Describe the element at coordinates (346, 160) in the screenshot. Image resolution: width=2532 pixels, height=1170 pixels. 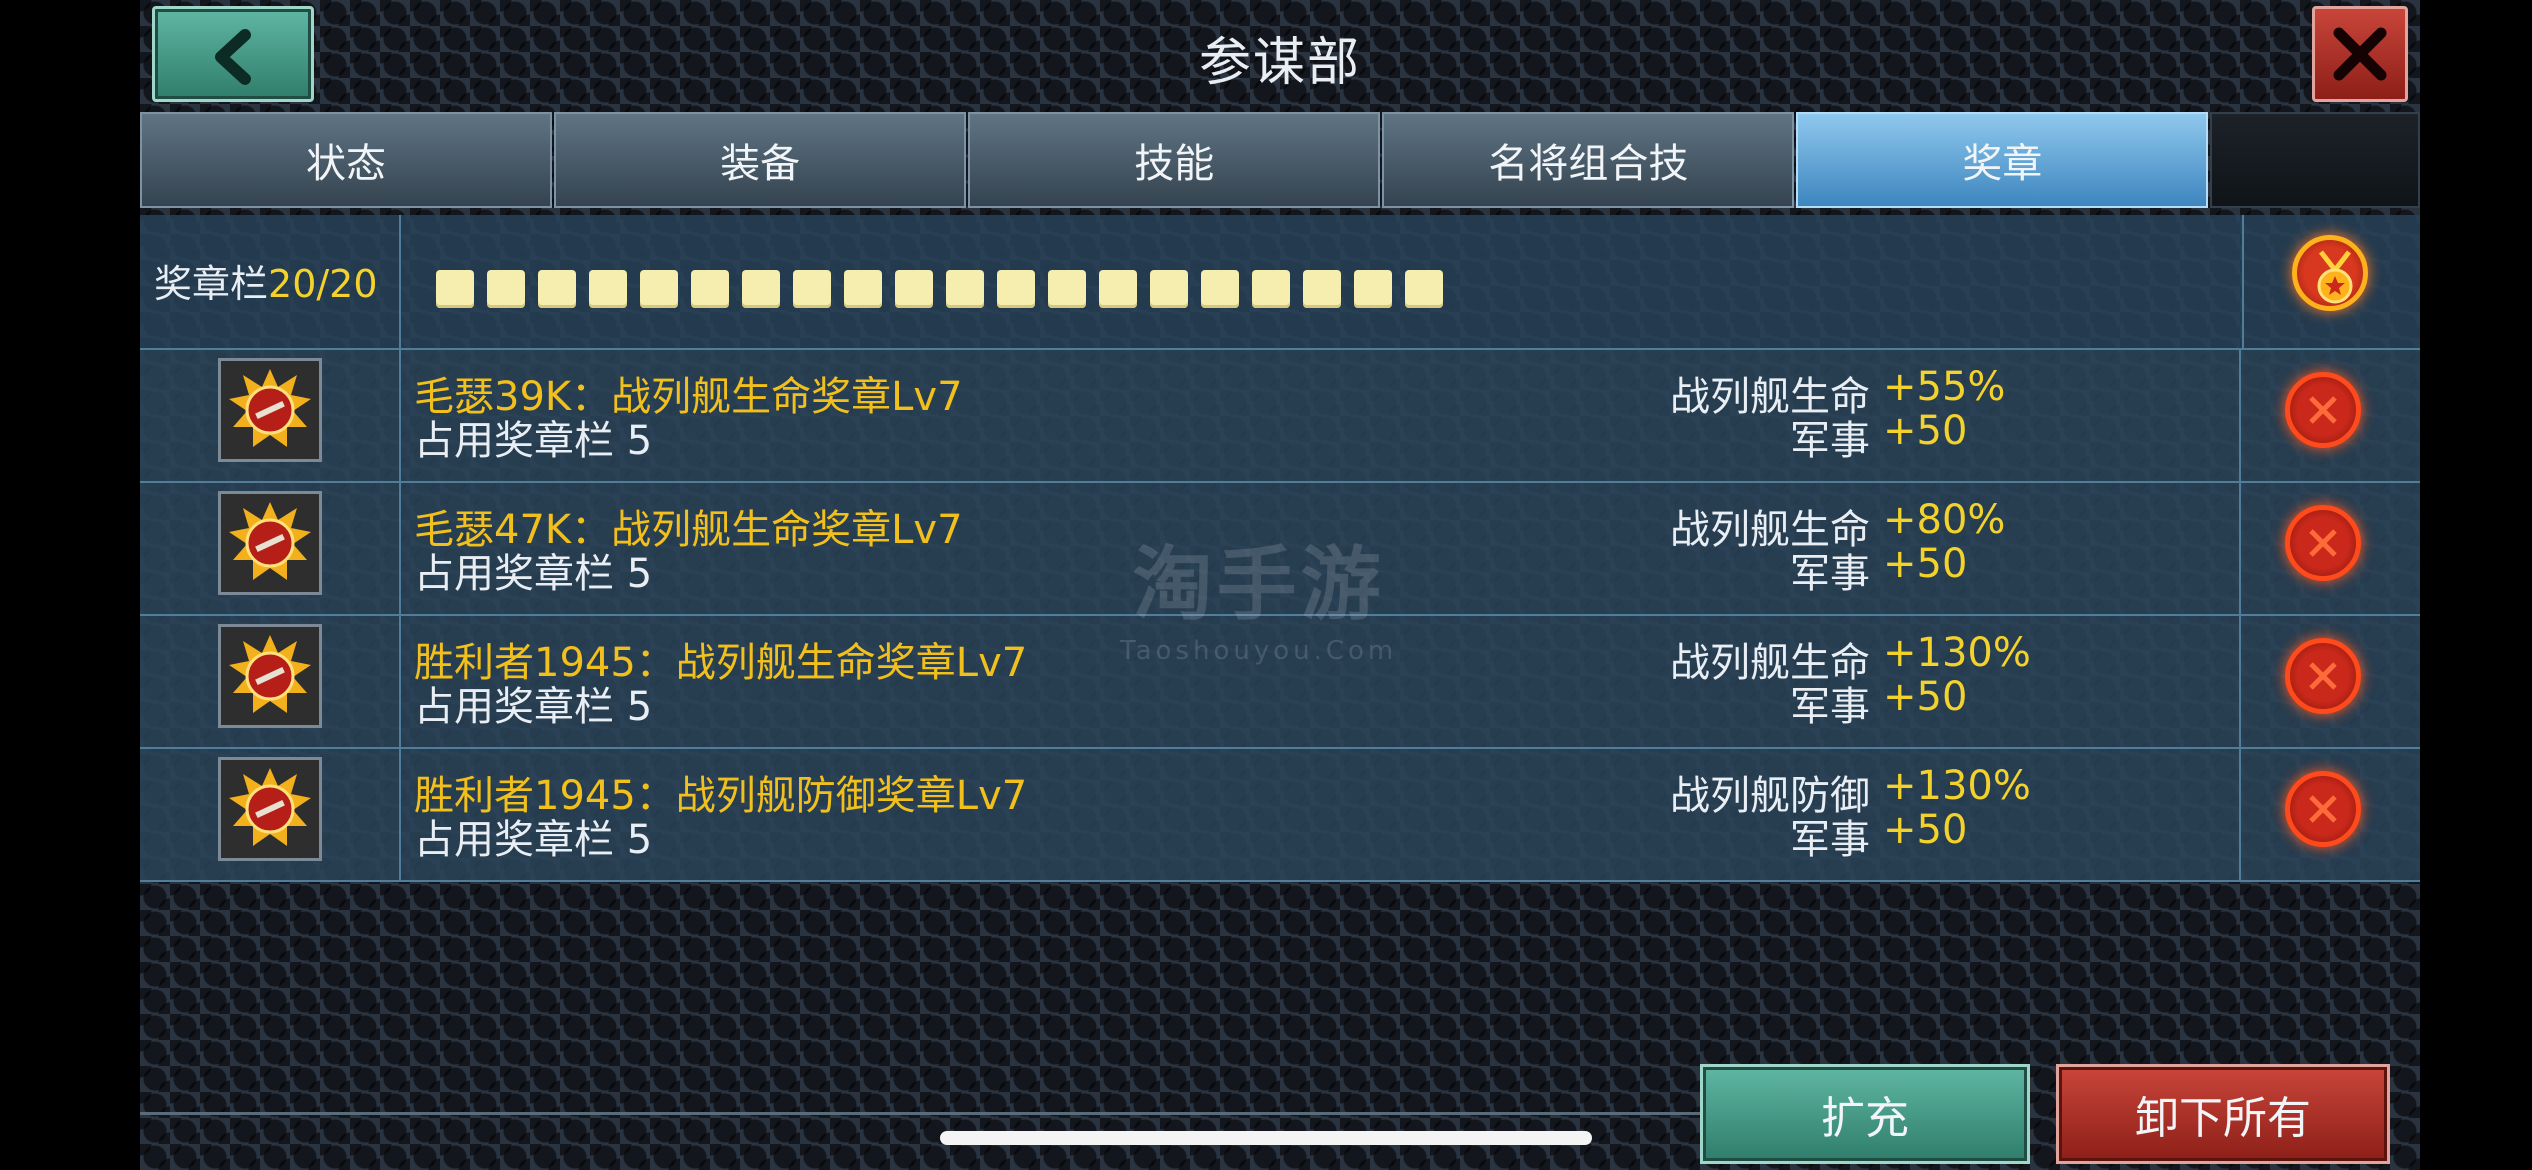
I see `tab-status: 状态` at that location.